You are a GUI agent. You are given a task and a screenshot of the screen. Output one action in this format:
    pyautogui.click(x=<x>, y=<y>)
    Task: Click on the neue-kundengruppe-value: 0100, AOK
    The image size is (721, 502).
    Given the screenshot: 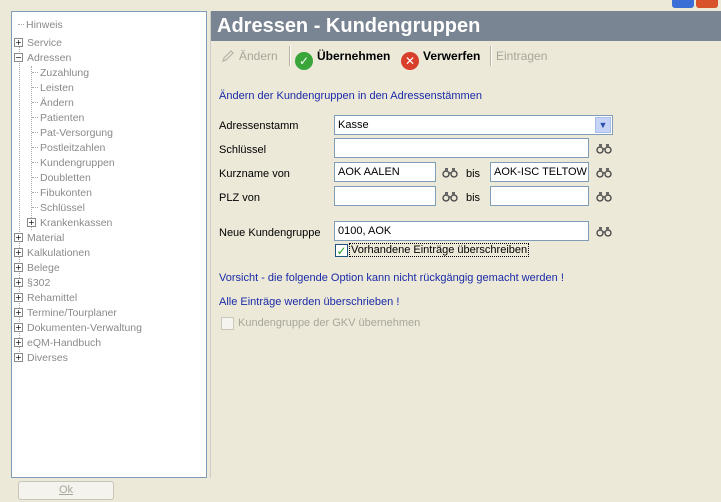 What is the action you would take?
    pyautogui.click(x=365, y=231)
    